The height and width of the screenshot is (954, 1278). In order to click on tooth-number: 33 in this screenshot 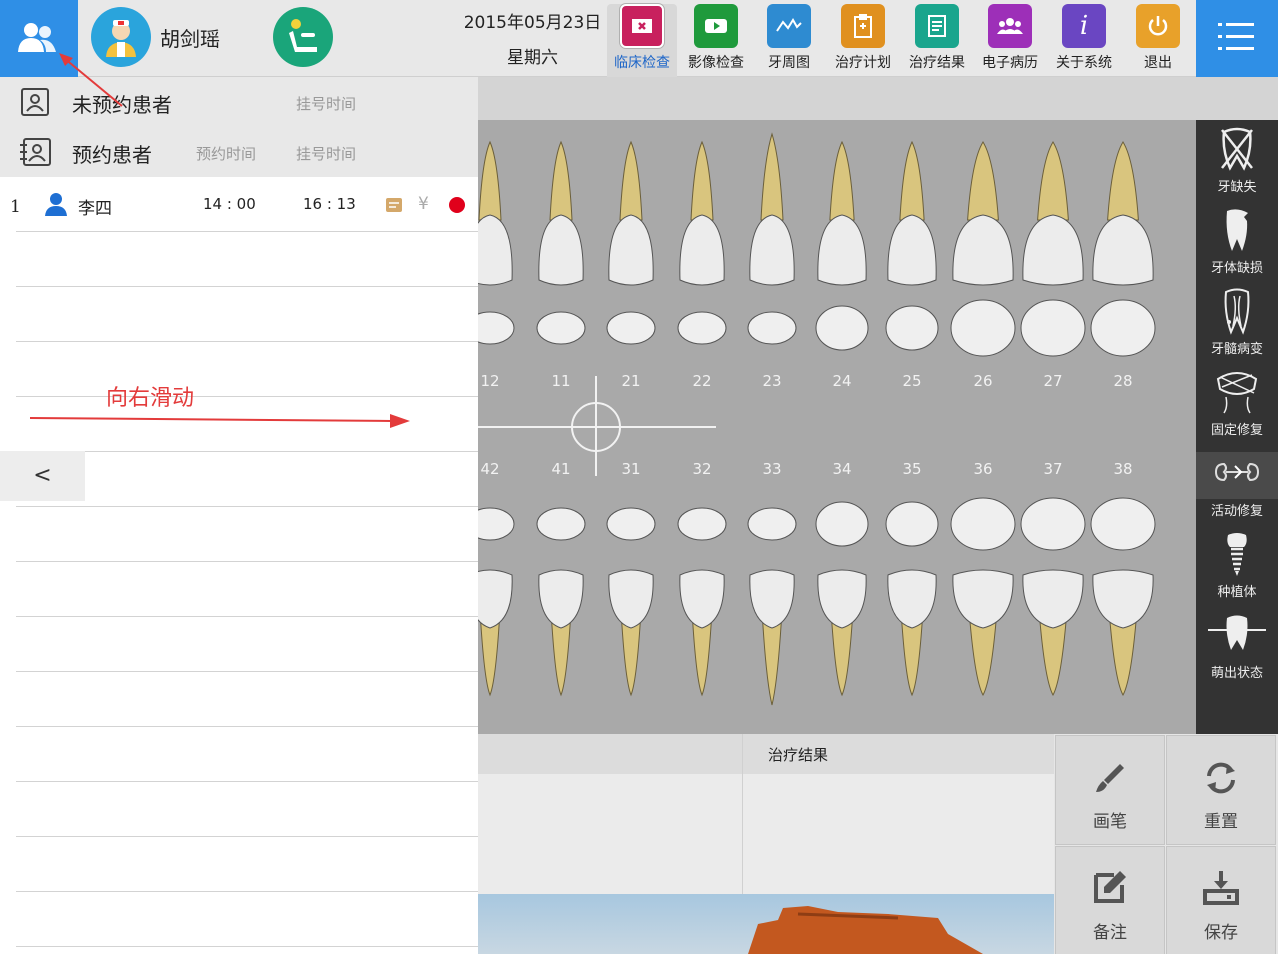, I will do `click(772, 469)`.